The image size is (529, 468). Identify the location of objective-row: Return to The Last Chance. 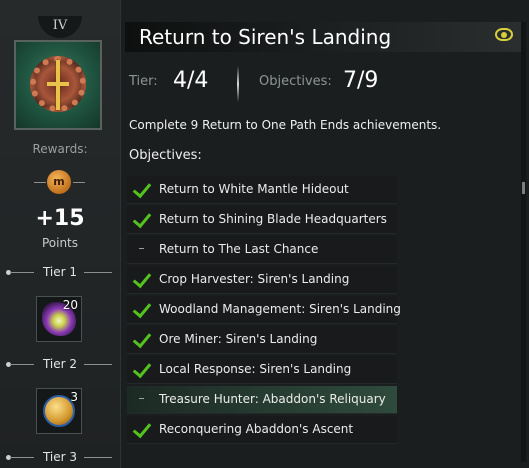
(262, 250).